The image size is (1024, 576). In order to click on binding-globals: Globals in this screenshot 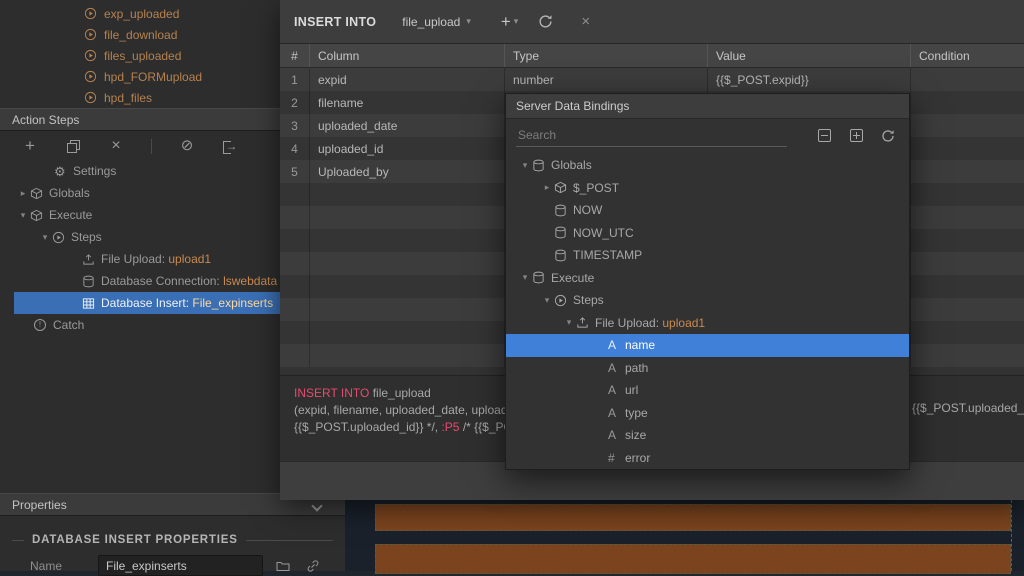, I will do `click(707, 165)`.